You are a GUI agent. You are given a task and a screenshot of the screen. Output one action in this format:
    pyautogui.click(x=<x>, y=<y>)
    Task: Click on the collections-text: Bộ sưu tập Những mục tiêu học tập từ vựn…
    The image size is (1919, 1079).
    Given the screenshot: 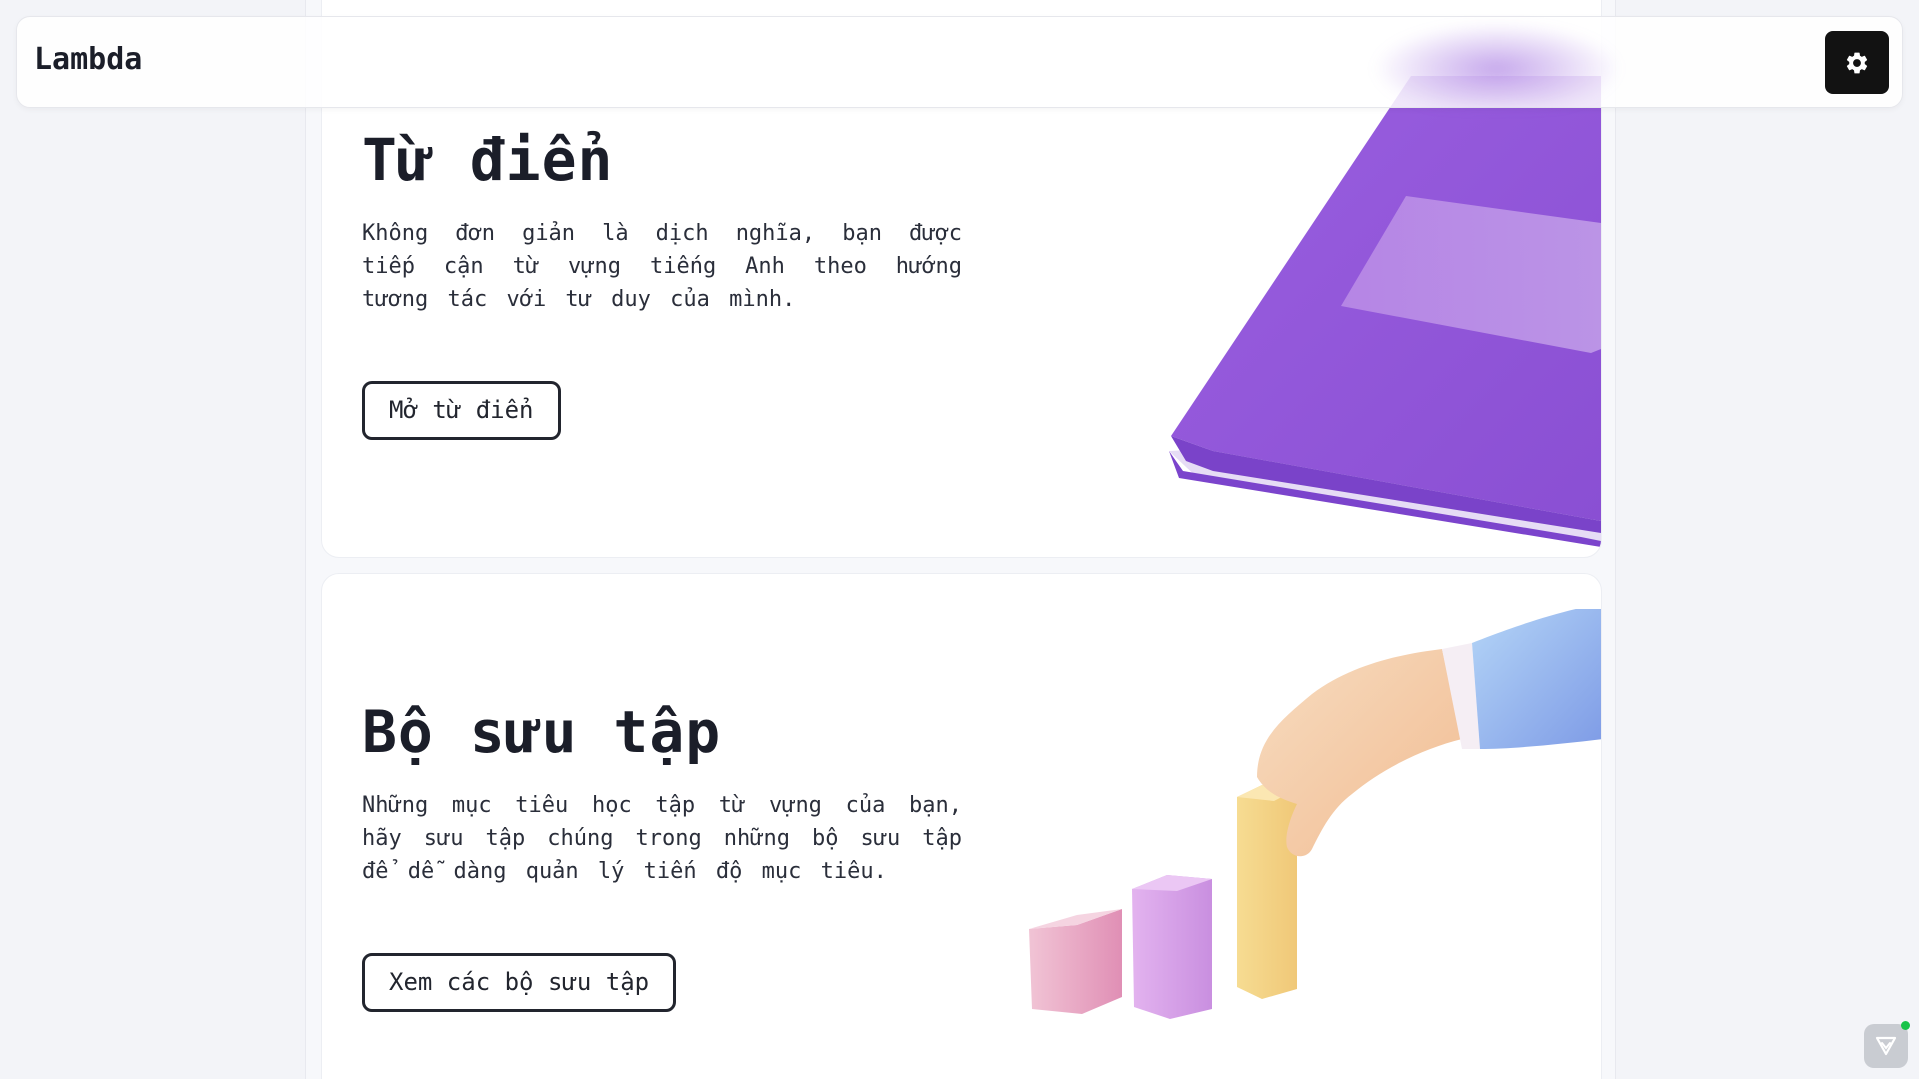 What is the action you would take?
    pyautogui.click(x=662, y=793)
    